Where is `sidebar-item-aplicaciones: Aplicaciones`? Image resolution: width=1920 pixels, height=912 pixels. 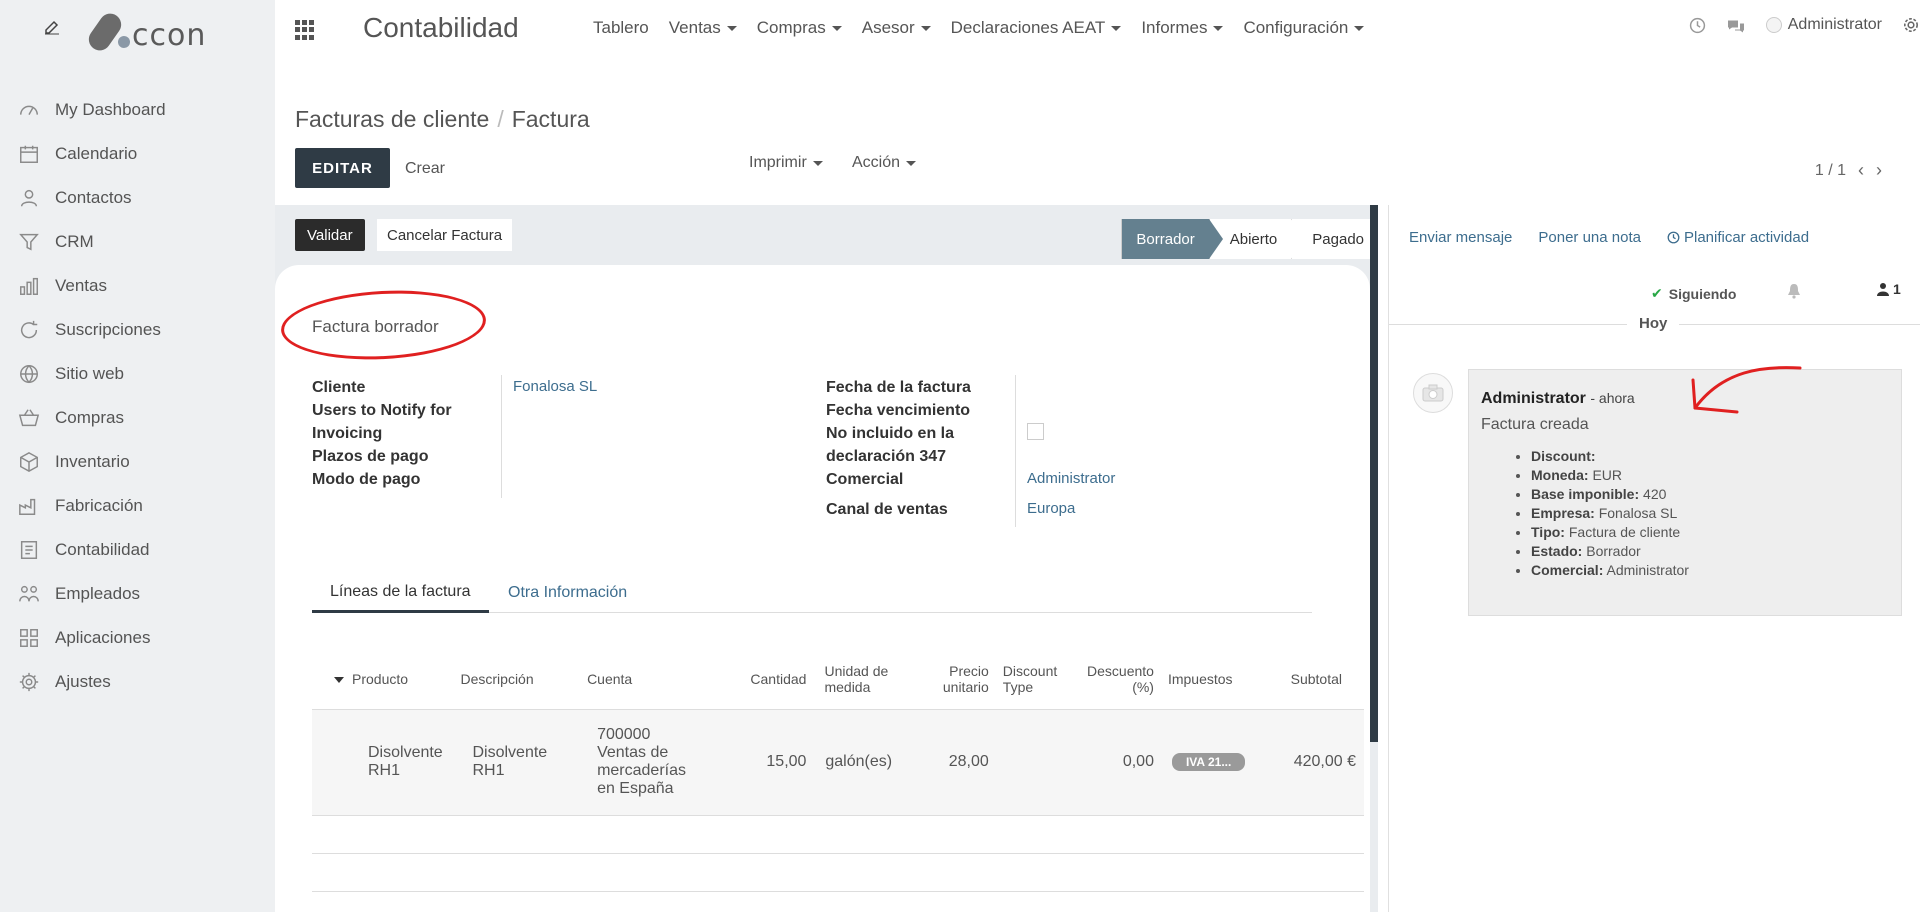
sidebar-item-aplicaciones: Aplicaciones is located at coordinates (137, 638).